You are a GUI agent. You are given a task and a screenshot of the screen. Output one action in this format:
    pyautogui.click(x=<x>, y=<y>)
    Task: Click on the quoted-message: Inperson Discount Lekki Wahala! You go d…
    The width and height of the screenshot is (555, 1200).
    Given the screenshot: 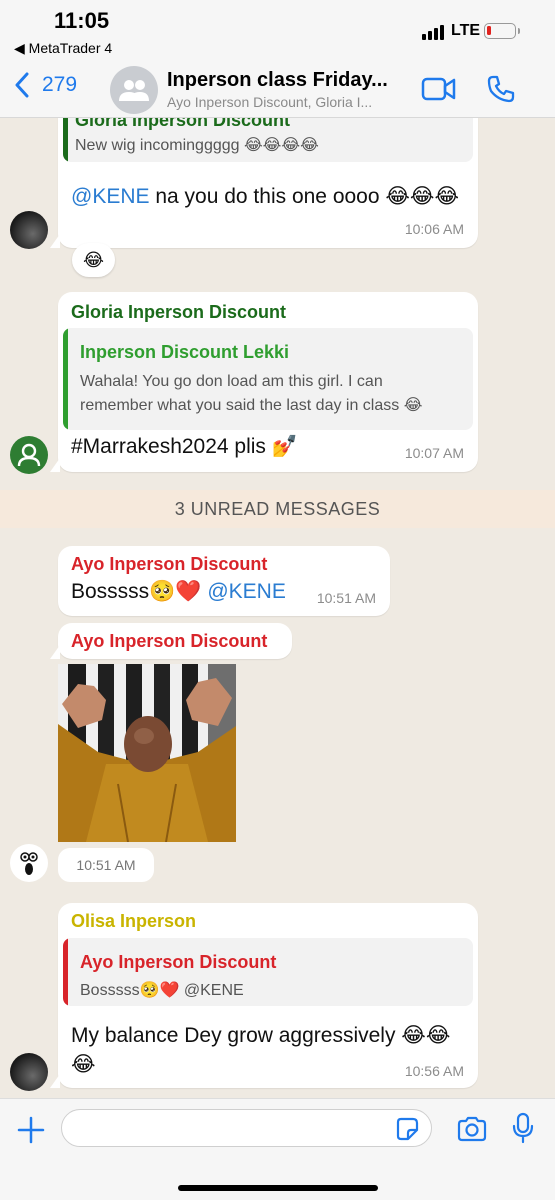 What is the action you would take?
    pyautogui.click(x=268, y=379)
    